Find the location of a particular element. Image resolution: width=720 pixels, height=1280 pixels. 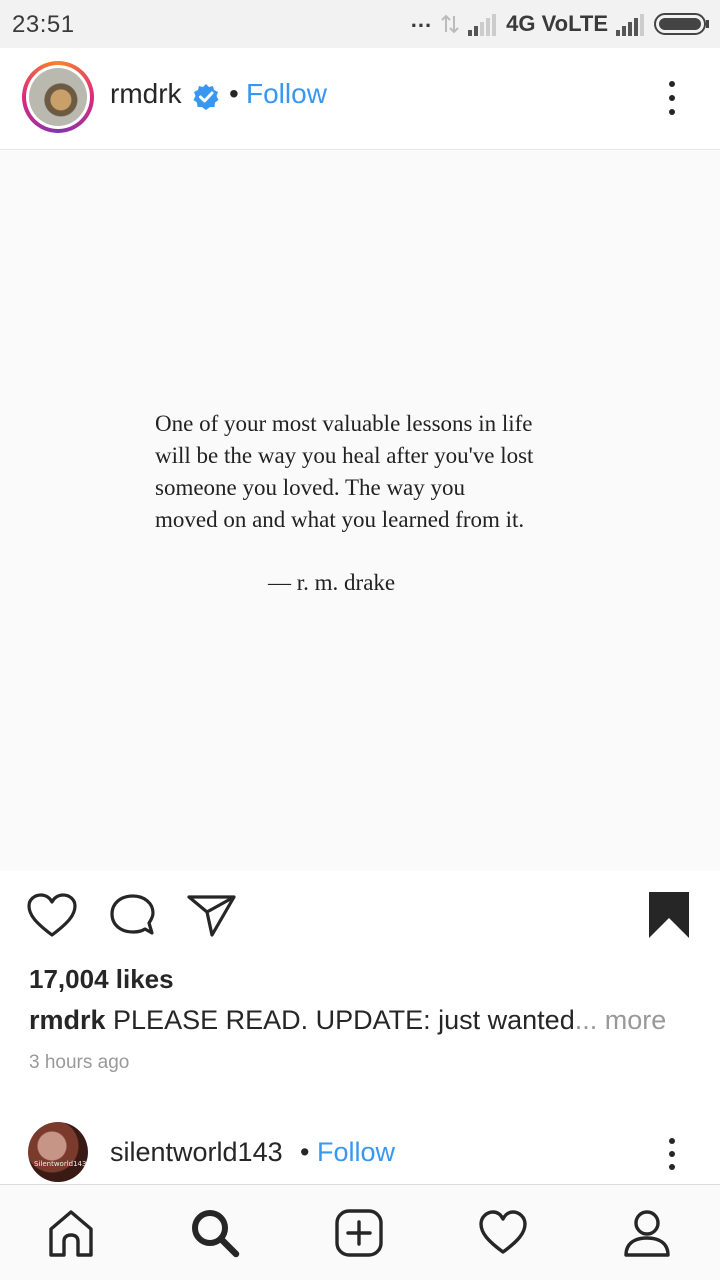

comment-icon is located at coordinates (133, 917).